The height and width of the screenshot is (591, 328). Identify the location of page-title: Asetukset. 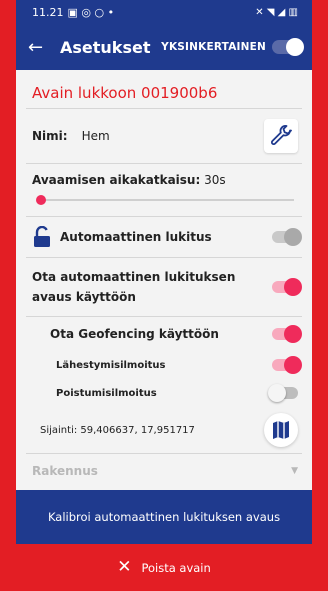
(105, 47).